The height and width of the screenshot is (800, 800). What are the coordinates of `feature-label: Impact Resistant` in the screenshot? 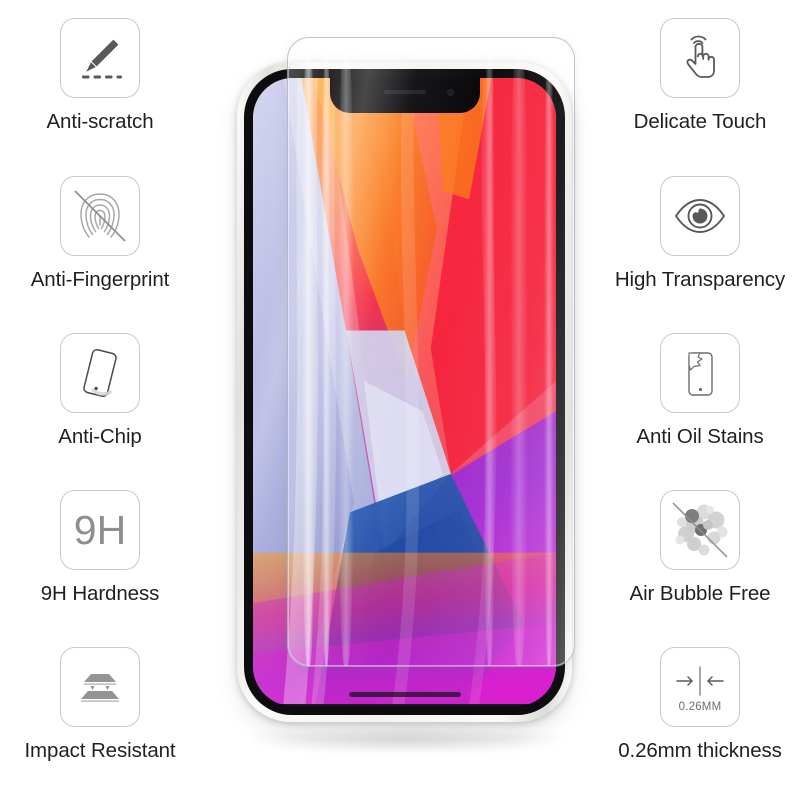 It's located at (100, 750).